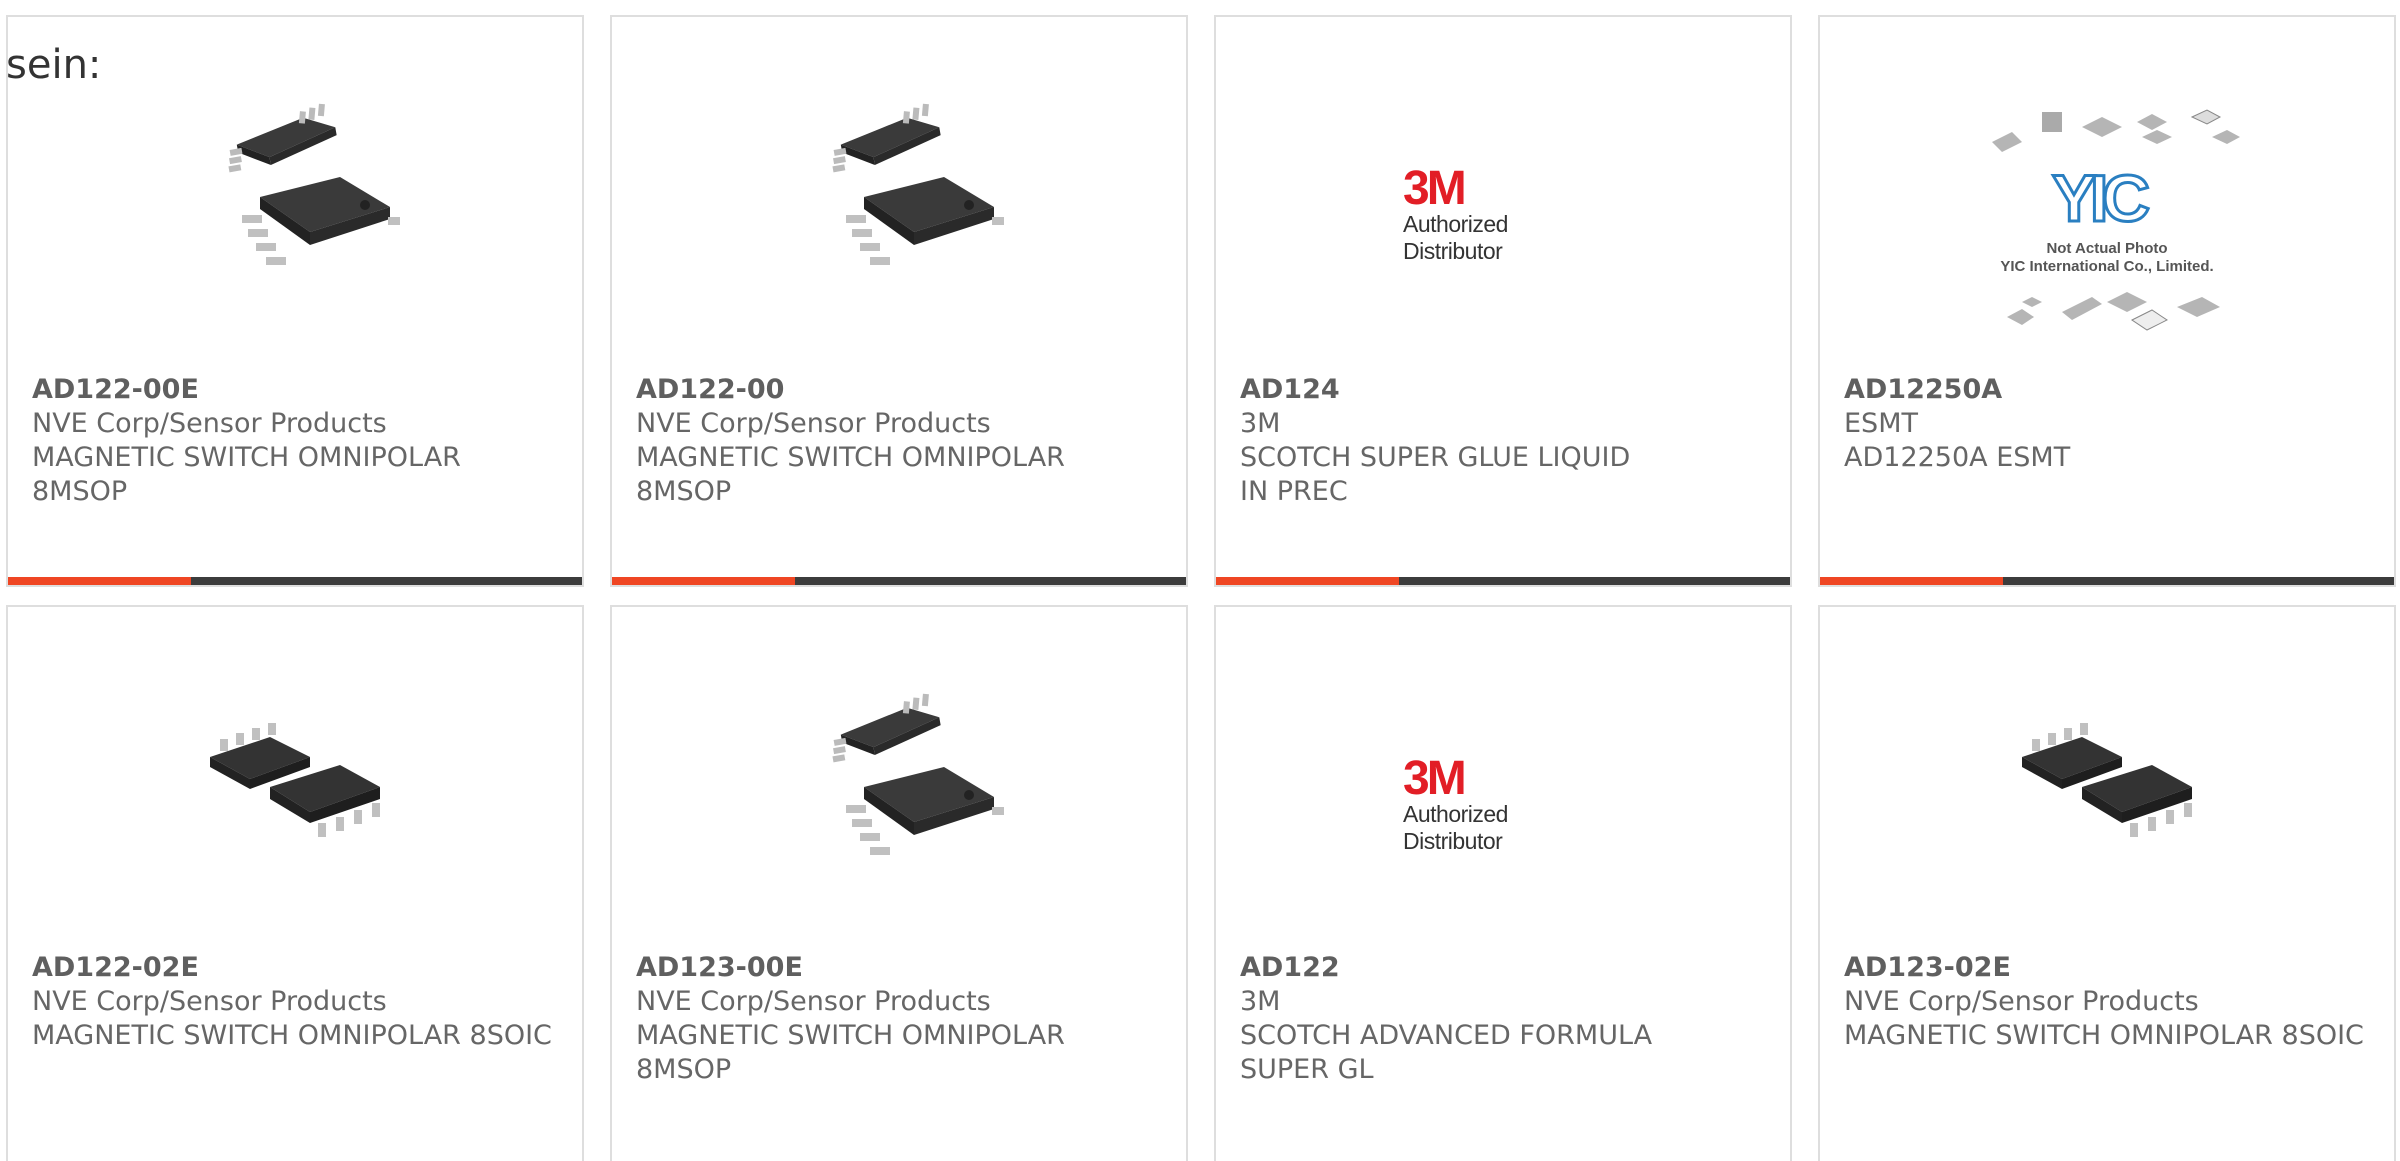 The width and height of the screenshot is (2400, 1161). What do you see at coordinates (54, 65) in the screenshot?
I see `intro-text: sein:` at bounding box center [54, 65].